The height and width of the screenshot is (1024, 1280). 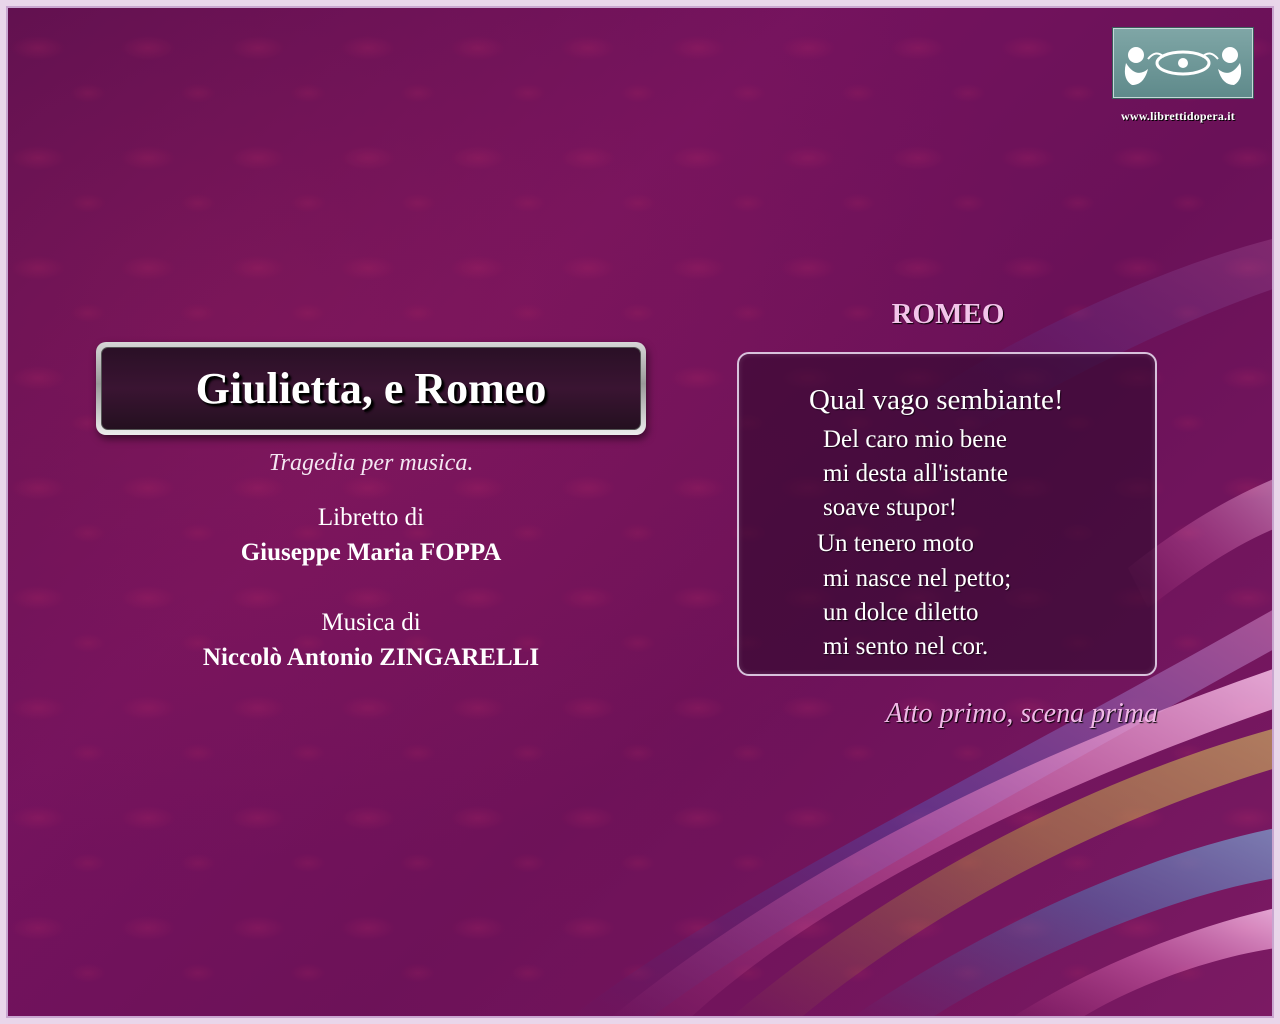 I want to click on music-label: Musica di, so click(x=371, y=622).